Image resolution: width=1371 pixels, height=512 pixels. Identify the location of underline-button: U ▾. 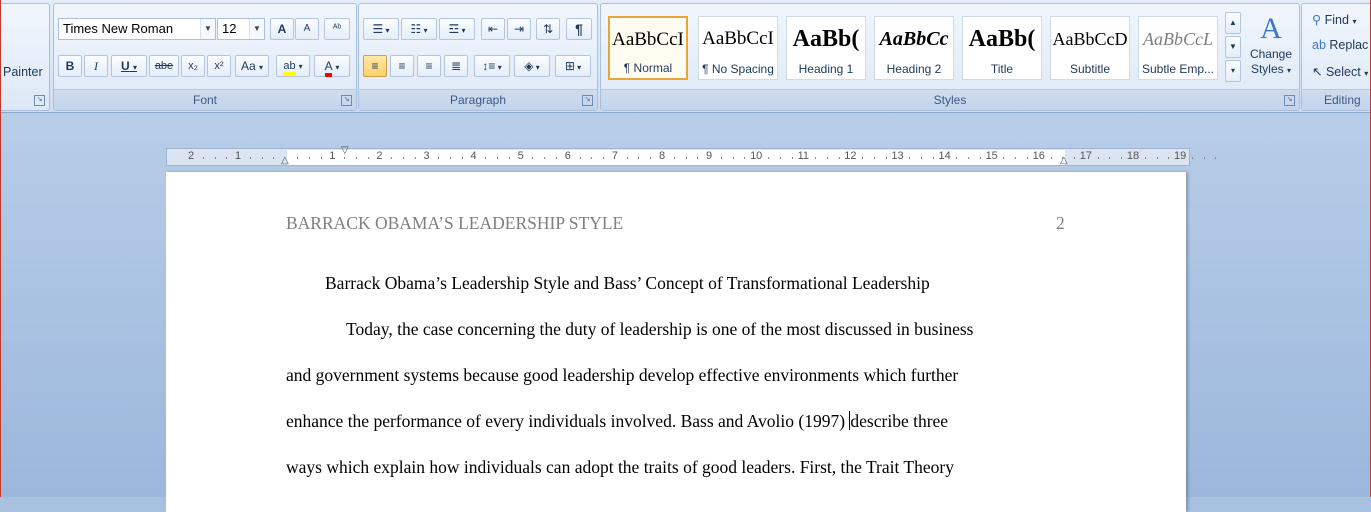
(129, 66).